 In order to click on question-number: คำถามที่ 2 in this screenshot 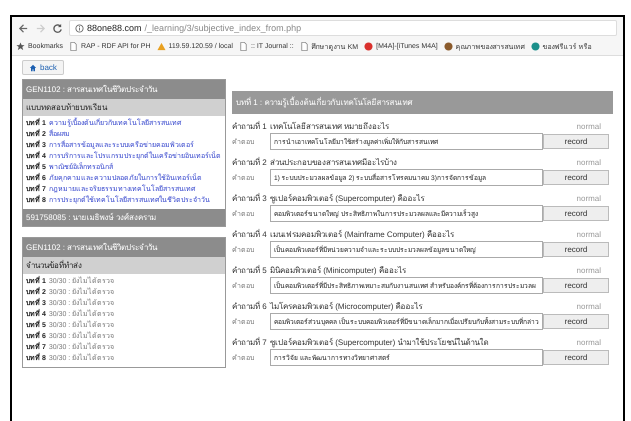, I will do `click(250, 162)`.